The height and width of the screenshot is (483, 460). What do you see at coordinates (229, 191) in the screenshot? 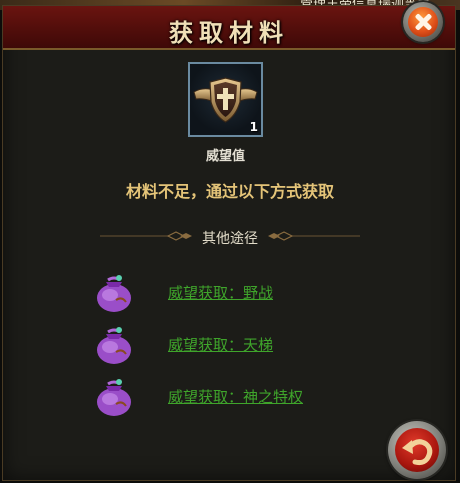
I see `insufficient-materials-notice: 材料不足，通过以下方式获取` at bounding box center [229, 191].